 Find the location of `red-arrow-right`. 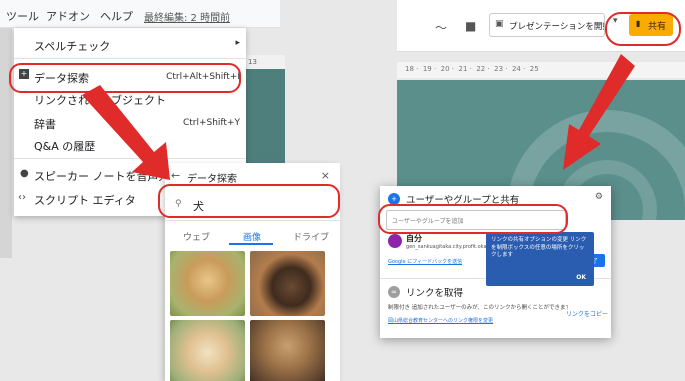

red-arrow-right is located at coordinates (599, 112).